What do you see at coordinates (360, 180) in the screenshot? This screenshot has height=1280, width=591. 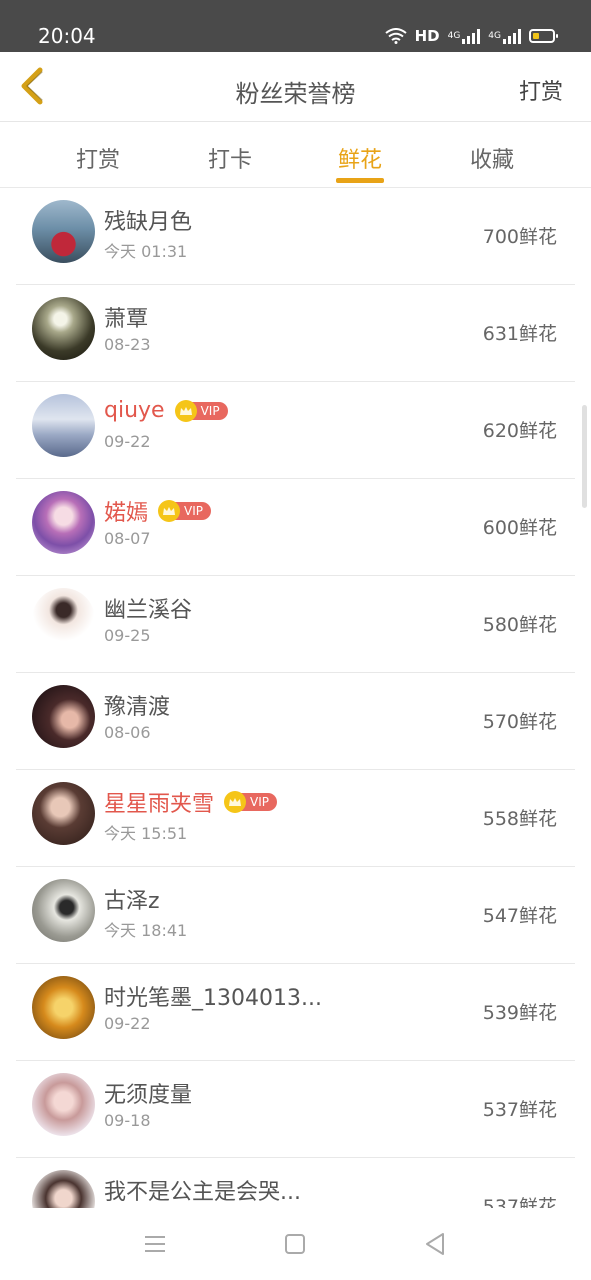 I see `active-tab-indicator` at bounding box center [360, 180].